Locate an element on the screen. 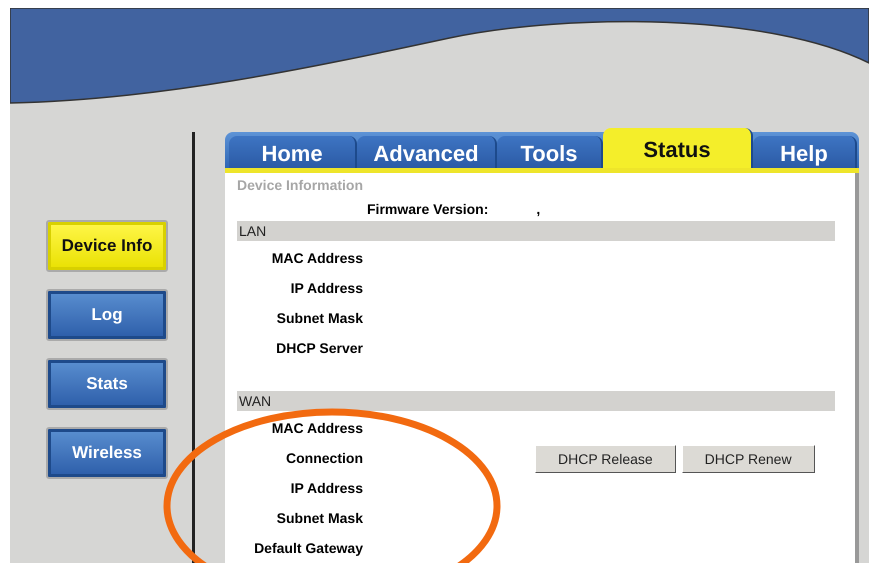 Image resolution: width=877 pixels, height=563 pixels. field-value: , is located at coordinates (538, 209).